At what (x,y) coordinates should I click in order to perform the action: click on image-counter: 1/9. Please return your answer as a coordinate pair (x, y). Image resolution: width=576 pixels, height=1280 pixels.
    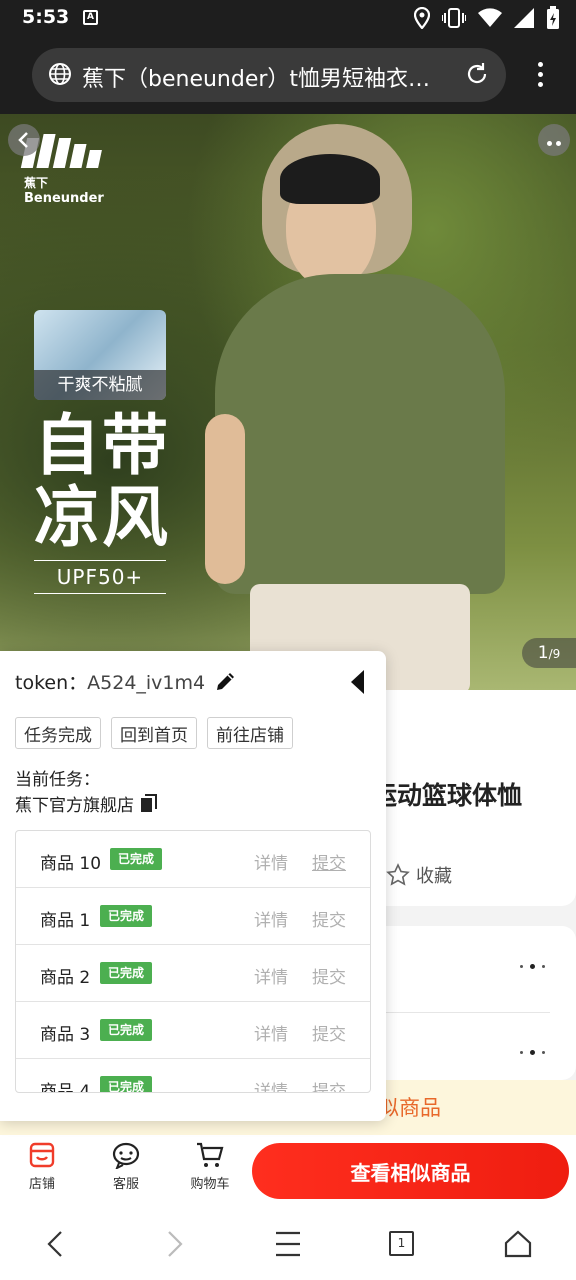
    Looking at the image, I should click on (549, 653).